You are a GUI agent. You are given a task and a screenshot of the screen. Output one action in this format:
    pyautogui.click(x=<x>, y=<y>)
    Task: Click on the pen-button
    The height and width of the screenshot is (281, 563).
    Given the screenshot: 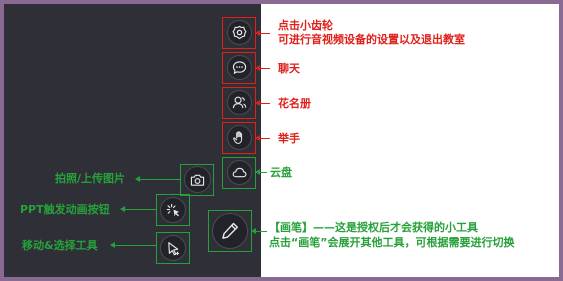 What is the action you would take?
    pyautogui.click(x=230, y=231)
    